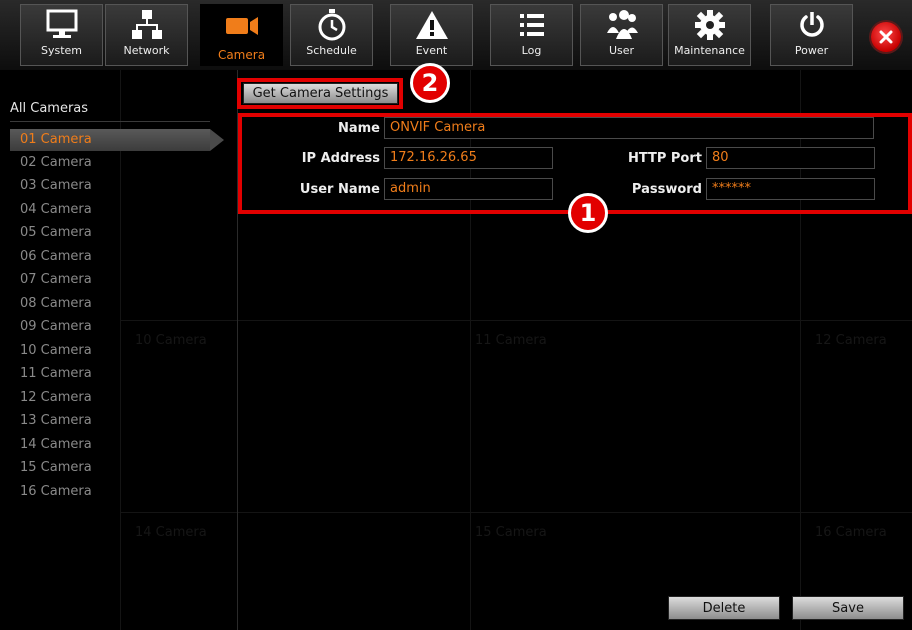 Image resolution: width=912 pixels, height=630 pixels. What do you see at coordinates (709, 50) in the screenshot?
I see `toolbar-maintenance-label: Maintenance` at bounding box center [709, 50].